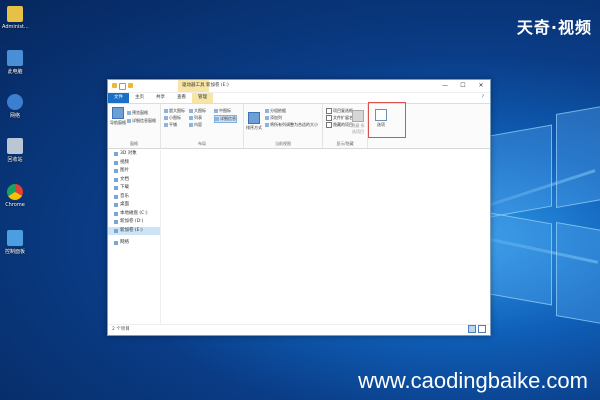 This screenshot has height=400, width=600. What do you see at coordinates (299, 98) in the screenshot?
I see `ribbon-tabs: 文件 主页 共享 查看 管理 ?` at bounding box center [299, 98].